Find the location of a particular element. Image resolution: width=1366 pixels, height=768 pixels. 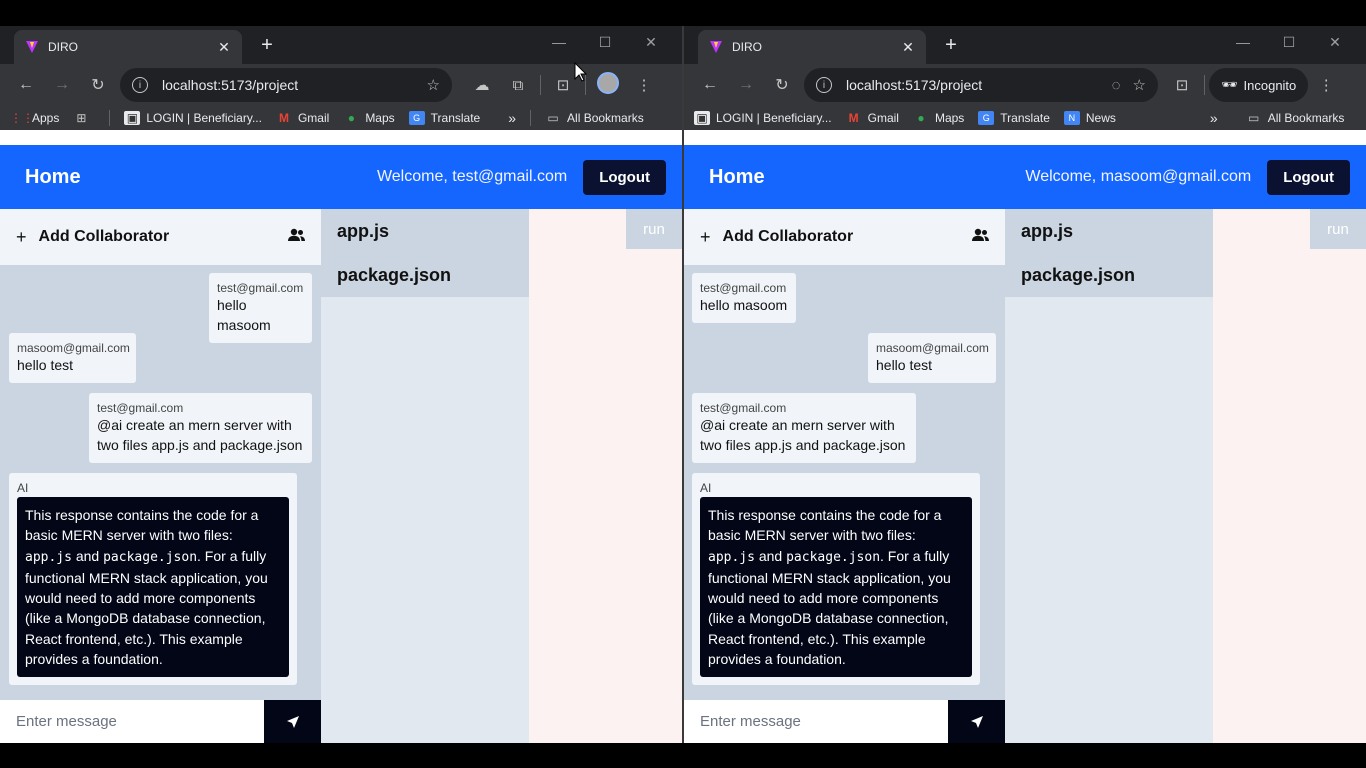

url-text: localhost:5173/project is located at coordinates (230, 85).